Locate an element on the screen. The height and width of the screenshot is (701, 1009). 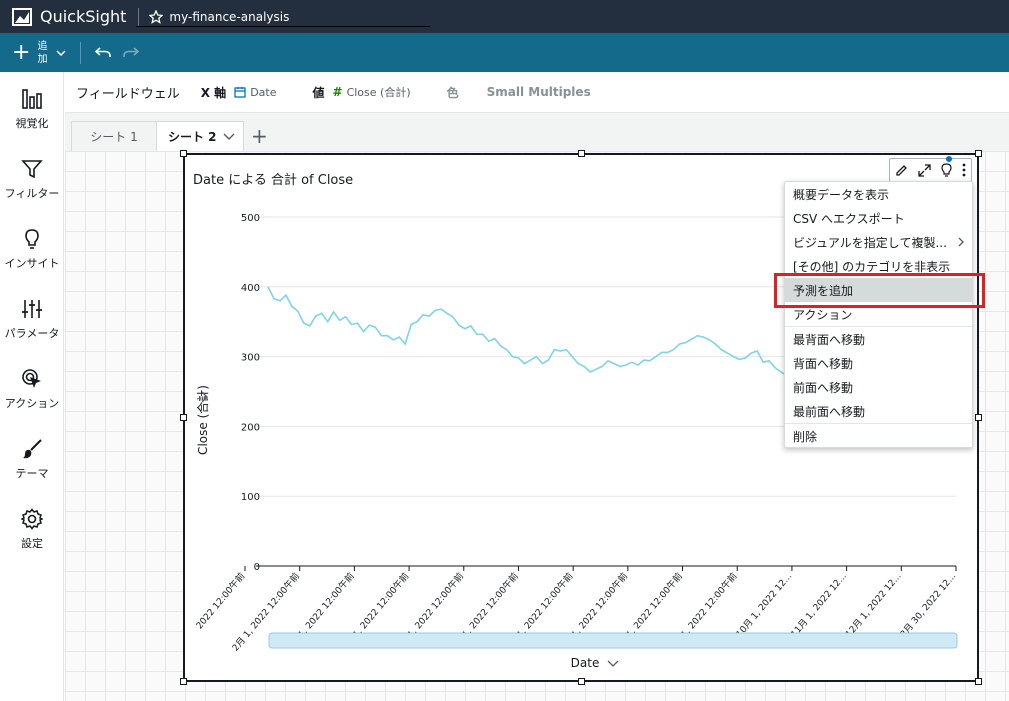
undo-icon is located at coordinates (103, 52).